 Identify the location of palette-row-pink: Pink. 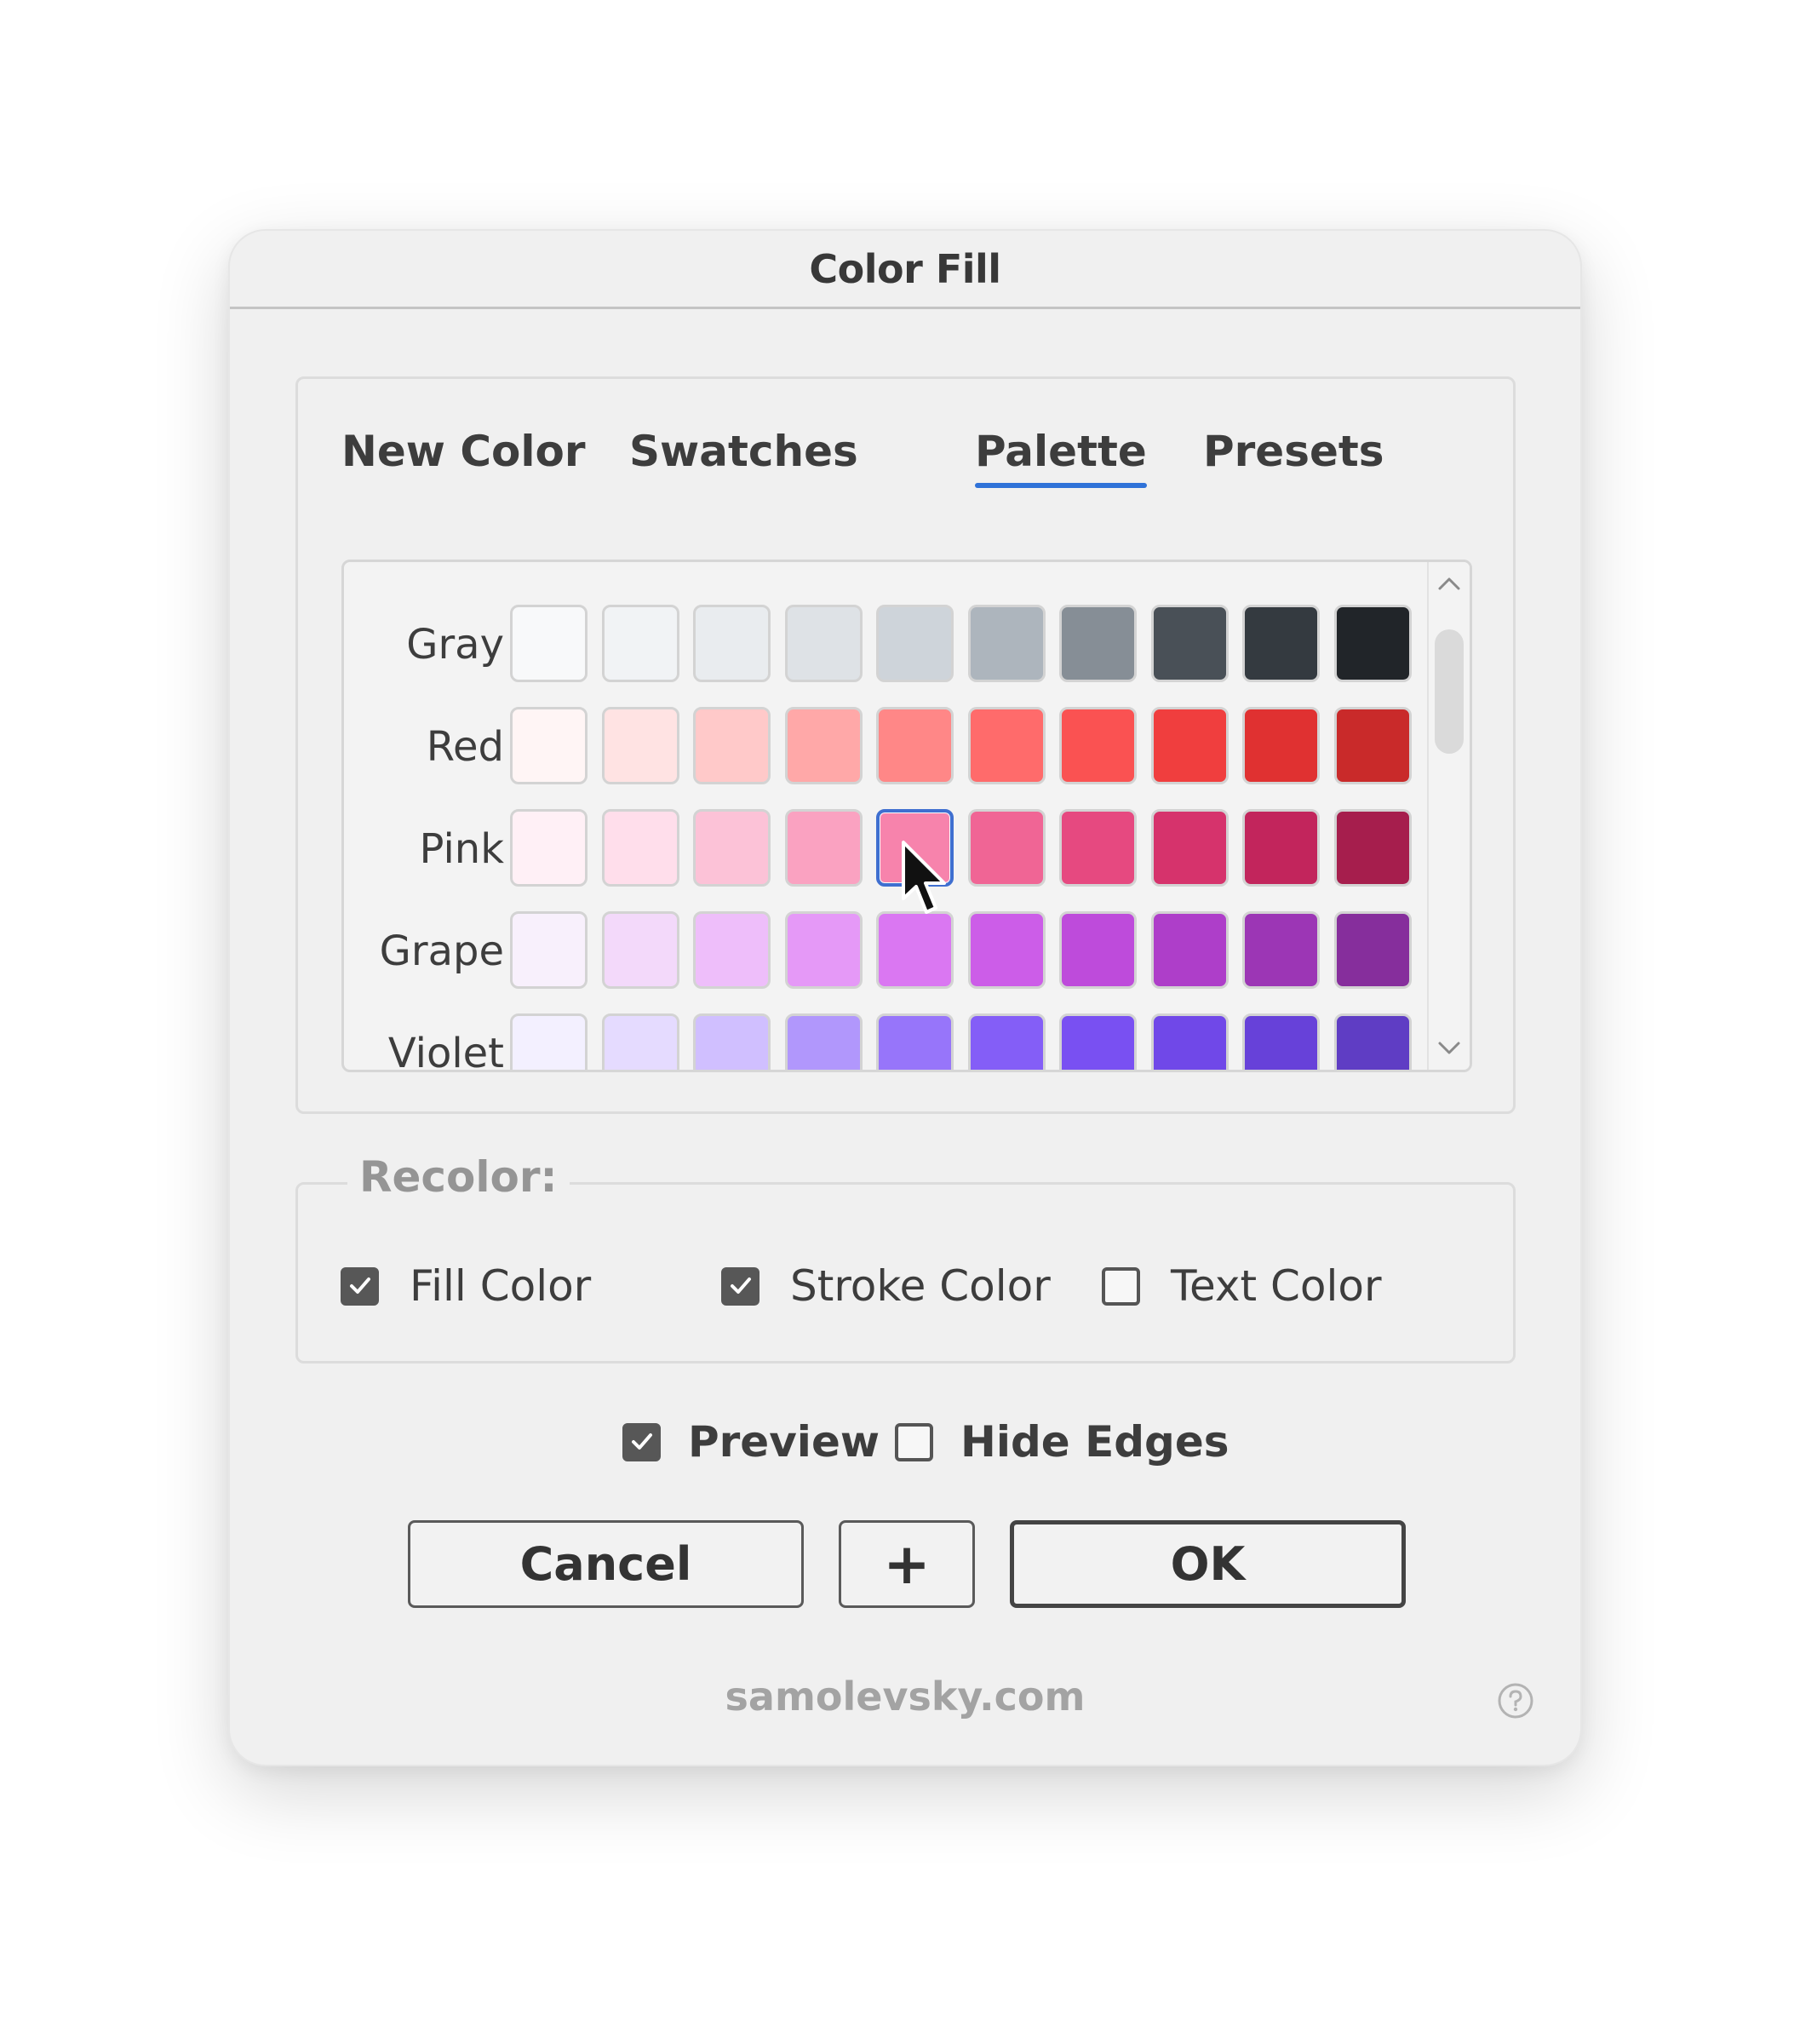
(887, 849).